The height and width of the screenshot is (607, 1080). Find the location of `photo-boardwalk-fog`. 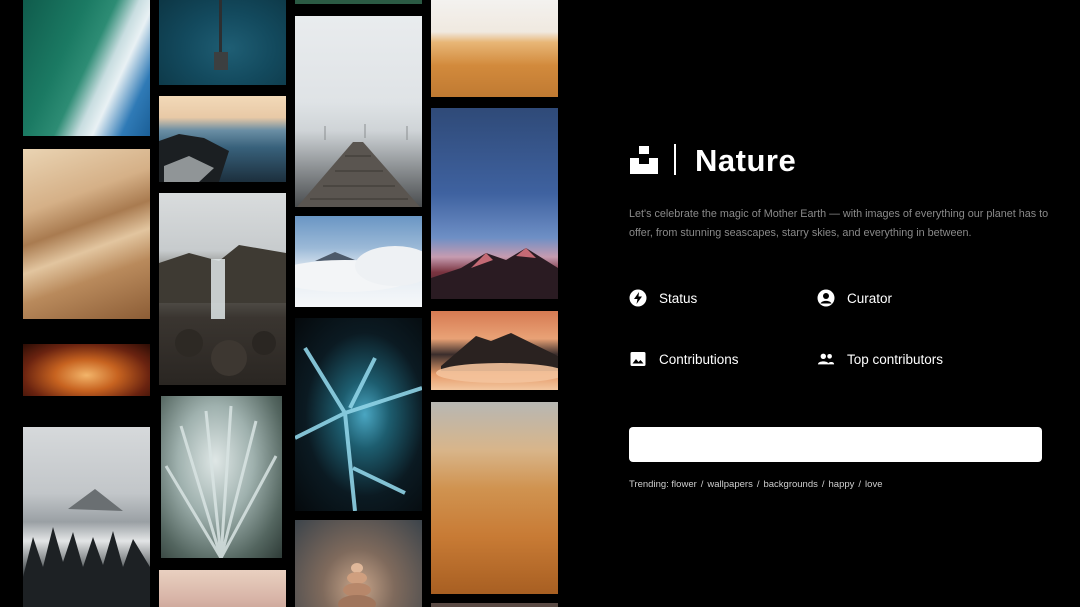

photo-boardwalk-fog is located at coordinates (358, 111).